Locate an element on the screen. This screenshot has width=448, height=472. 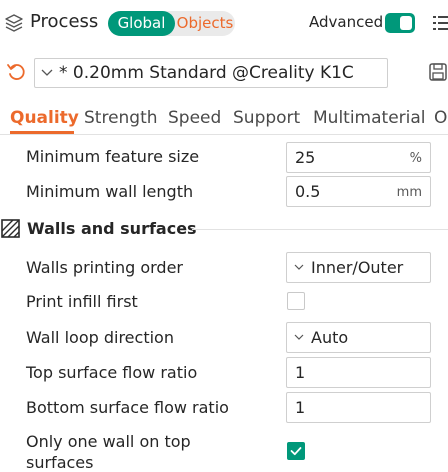
walls-printing-order-select: Inner/Outer is located at coordinates (358, 267).